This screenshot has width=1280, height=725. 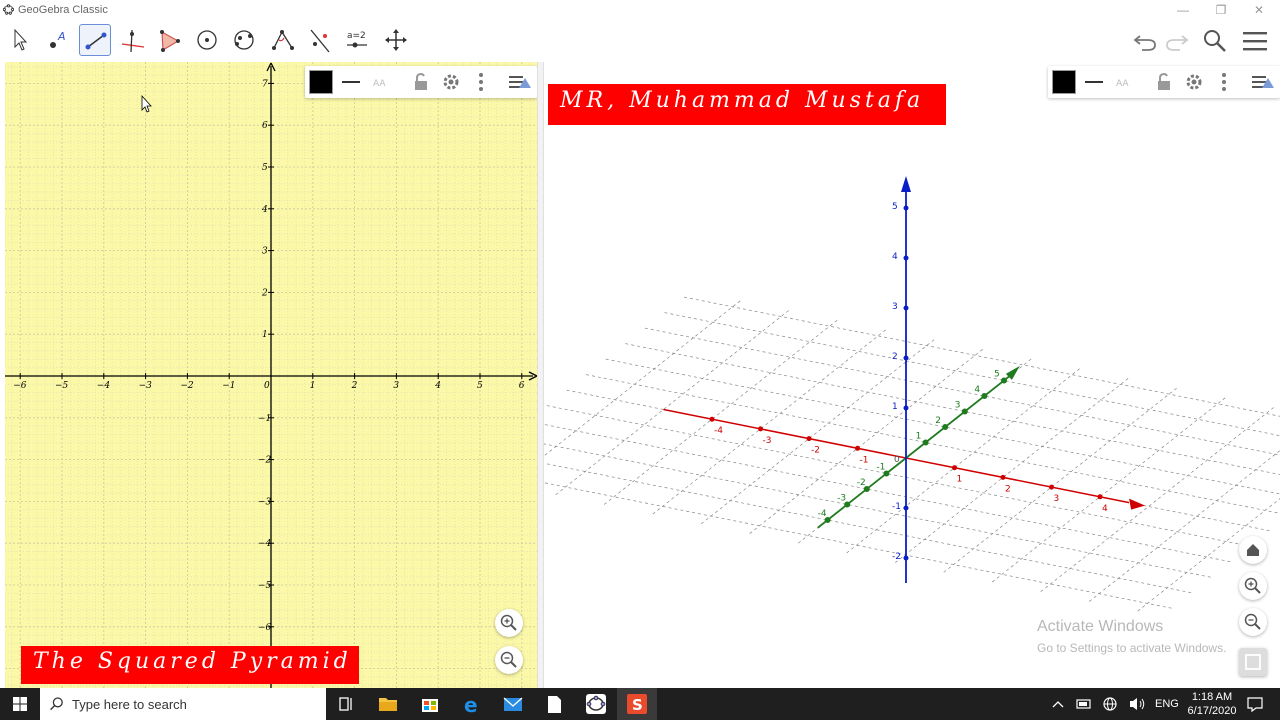 What do you see at coordinates (977, 390) in the screenshot?
I see `y-tick-label-3d: 4` at bounding box center [977, 390].